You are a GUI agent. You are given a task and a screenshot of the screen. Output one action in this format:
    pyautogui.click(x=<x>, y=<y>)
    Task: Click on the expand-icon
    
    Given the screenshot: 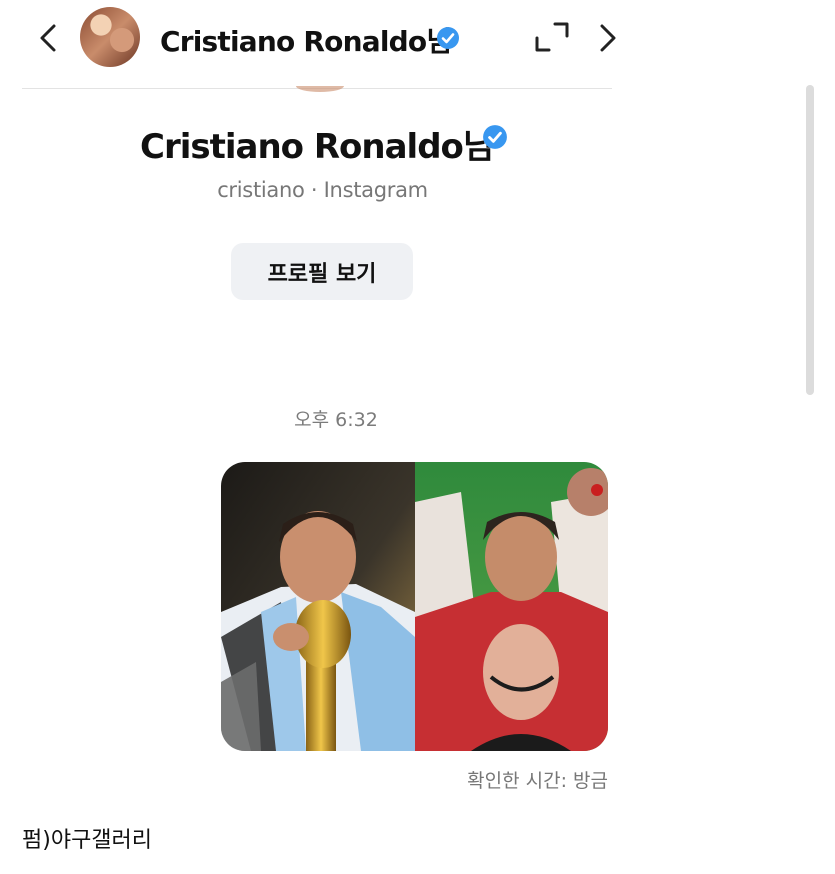 What is the action you would take?
    pyautogui.click(x=552, y=37)
    